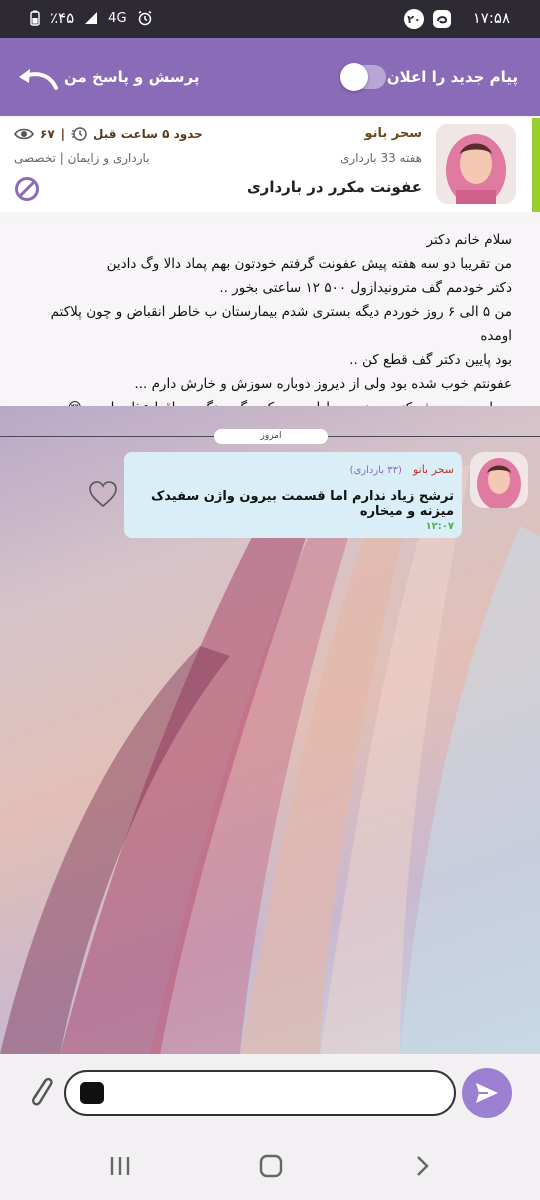  Describe the element at coordinates (469, 240) in the screenshot. I see `body-line: سلام خانم دکتر` at that location.